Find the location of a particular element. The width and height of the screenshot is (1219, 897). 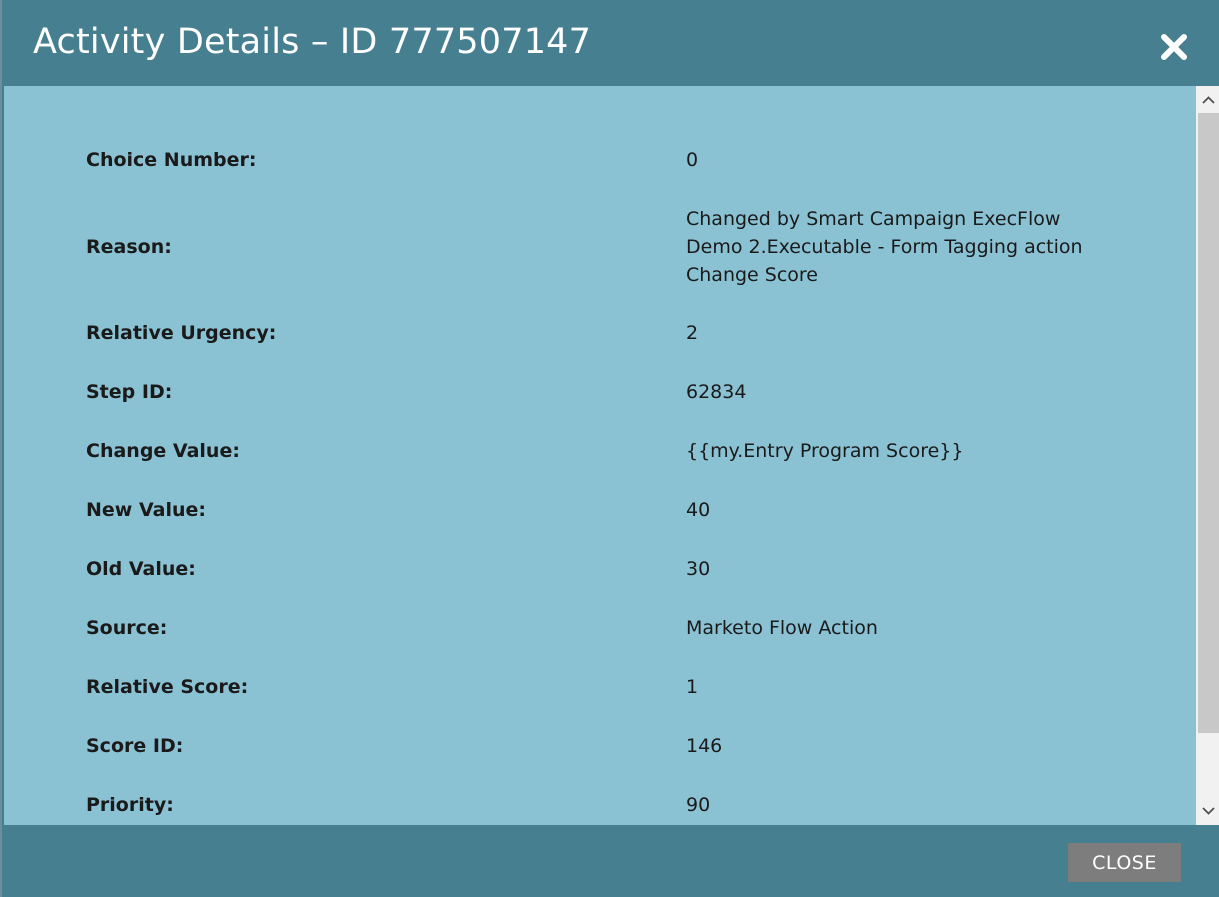

detail-label: Step ID: is located at coordinates (129, 392).